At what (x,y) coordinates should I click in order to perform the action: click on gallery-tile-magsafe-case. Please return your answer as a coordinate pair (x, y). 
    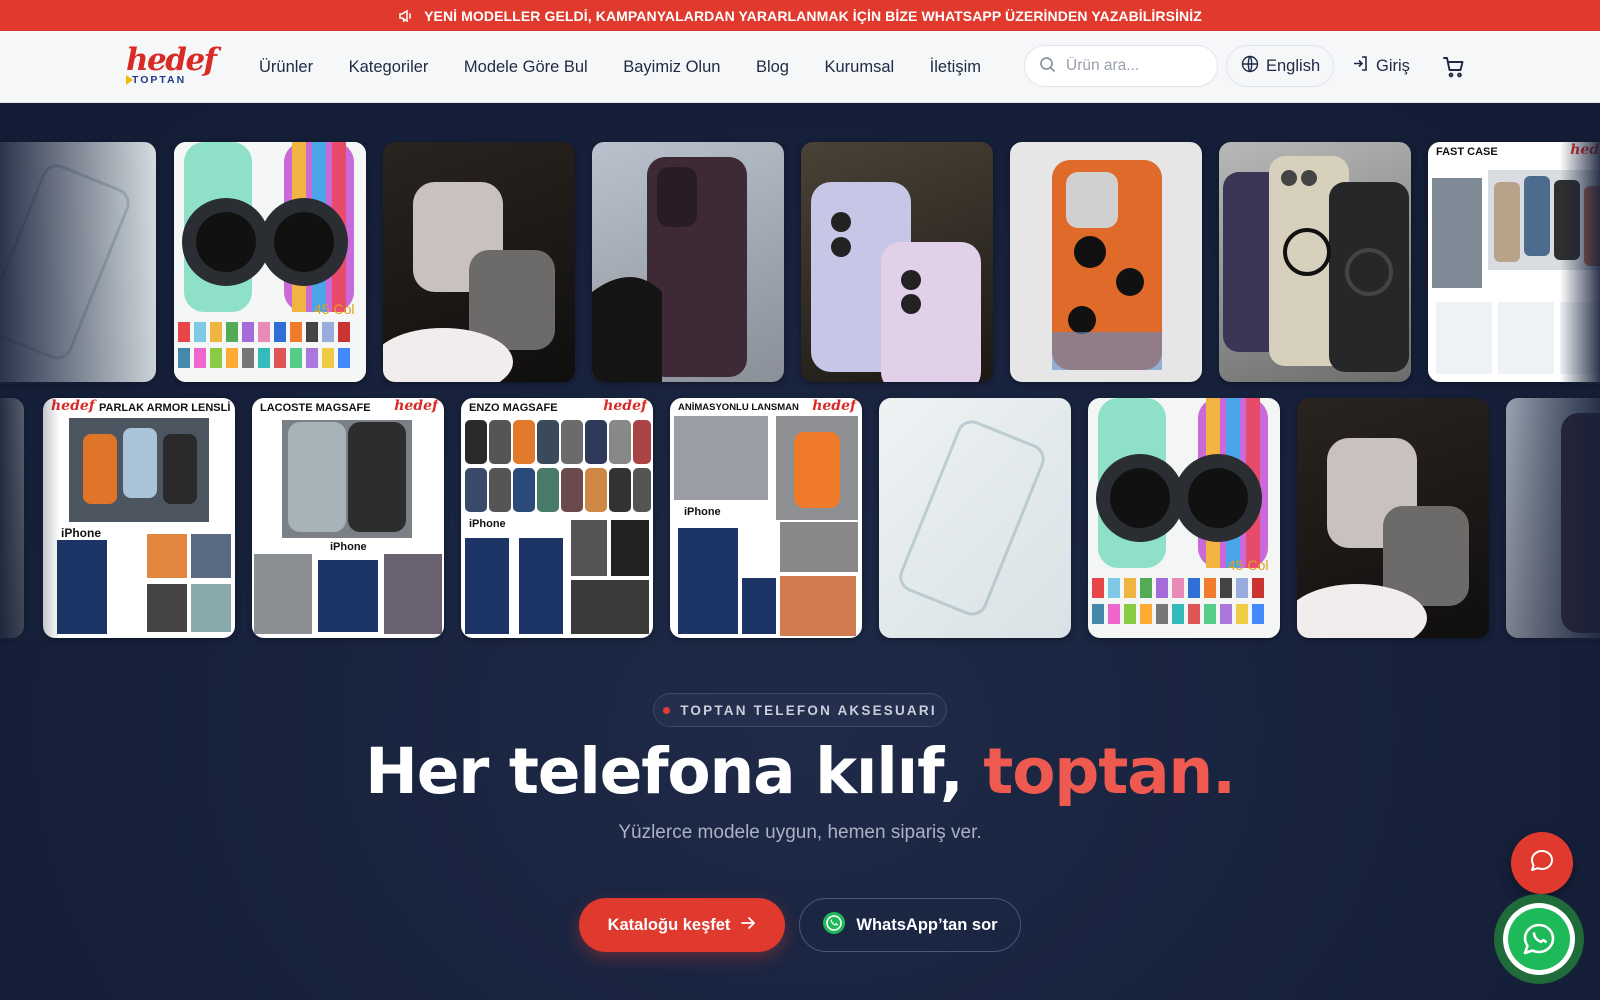
    Looking at the image, I should click on (1315, 262).